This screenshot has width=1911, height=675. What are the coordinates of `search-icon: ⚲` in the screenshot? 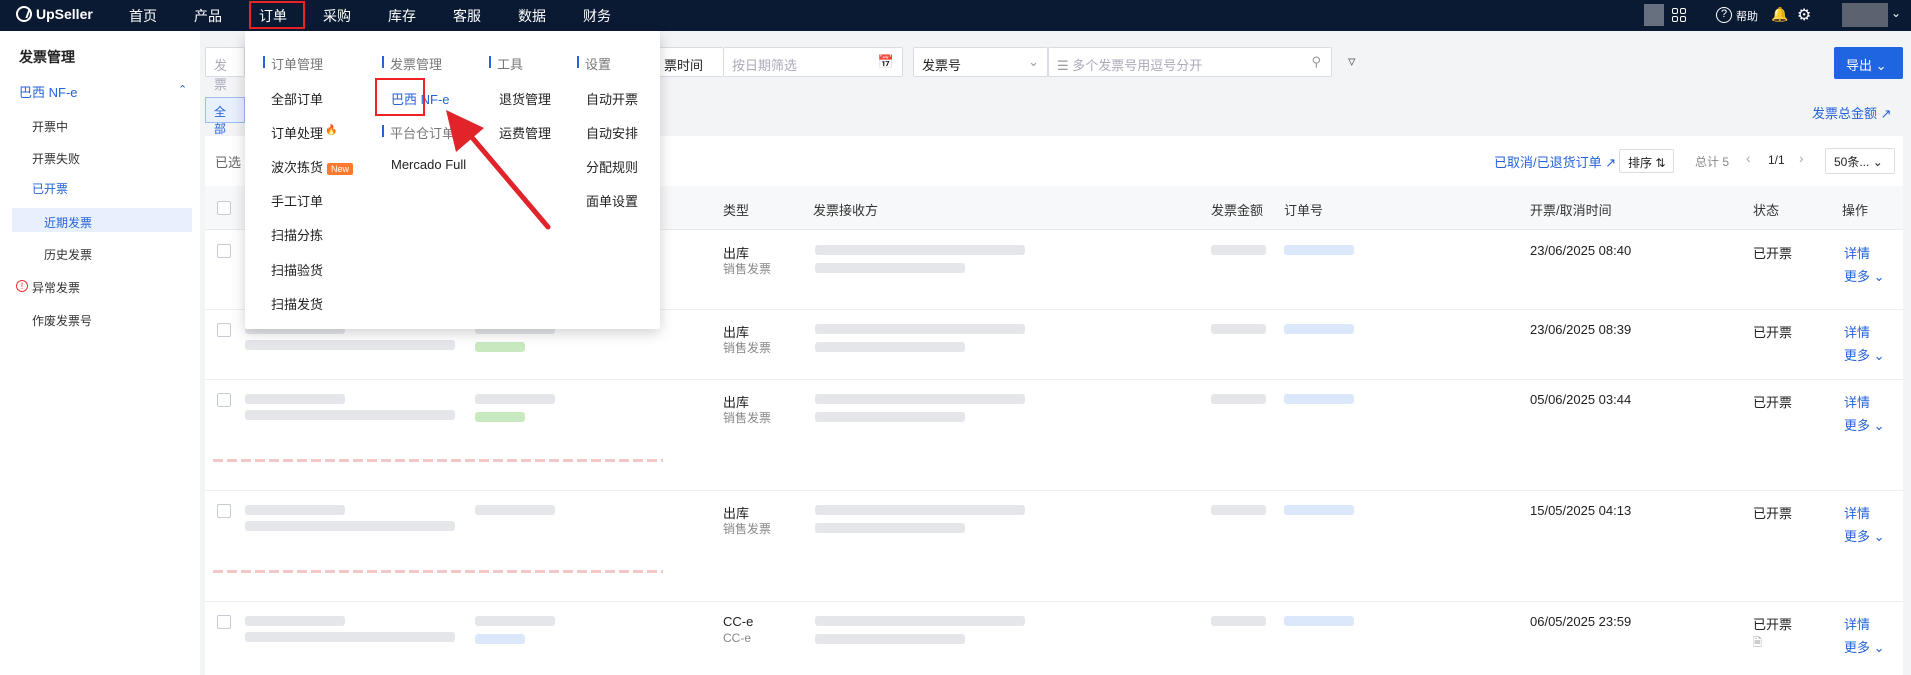 It's located at (1316, 62).